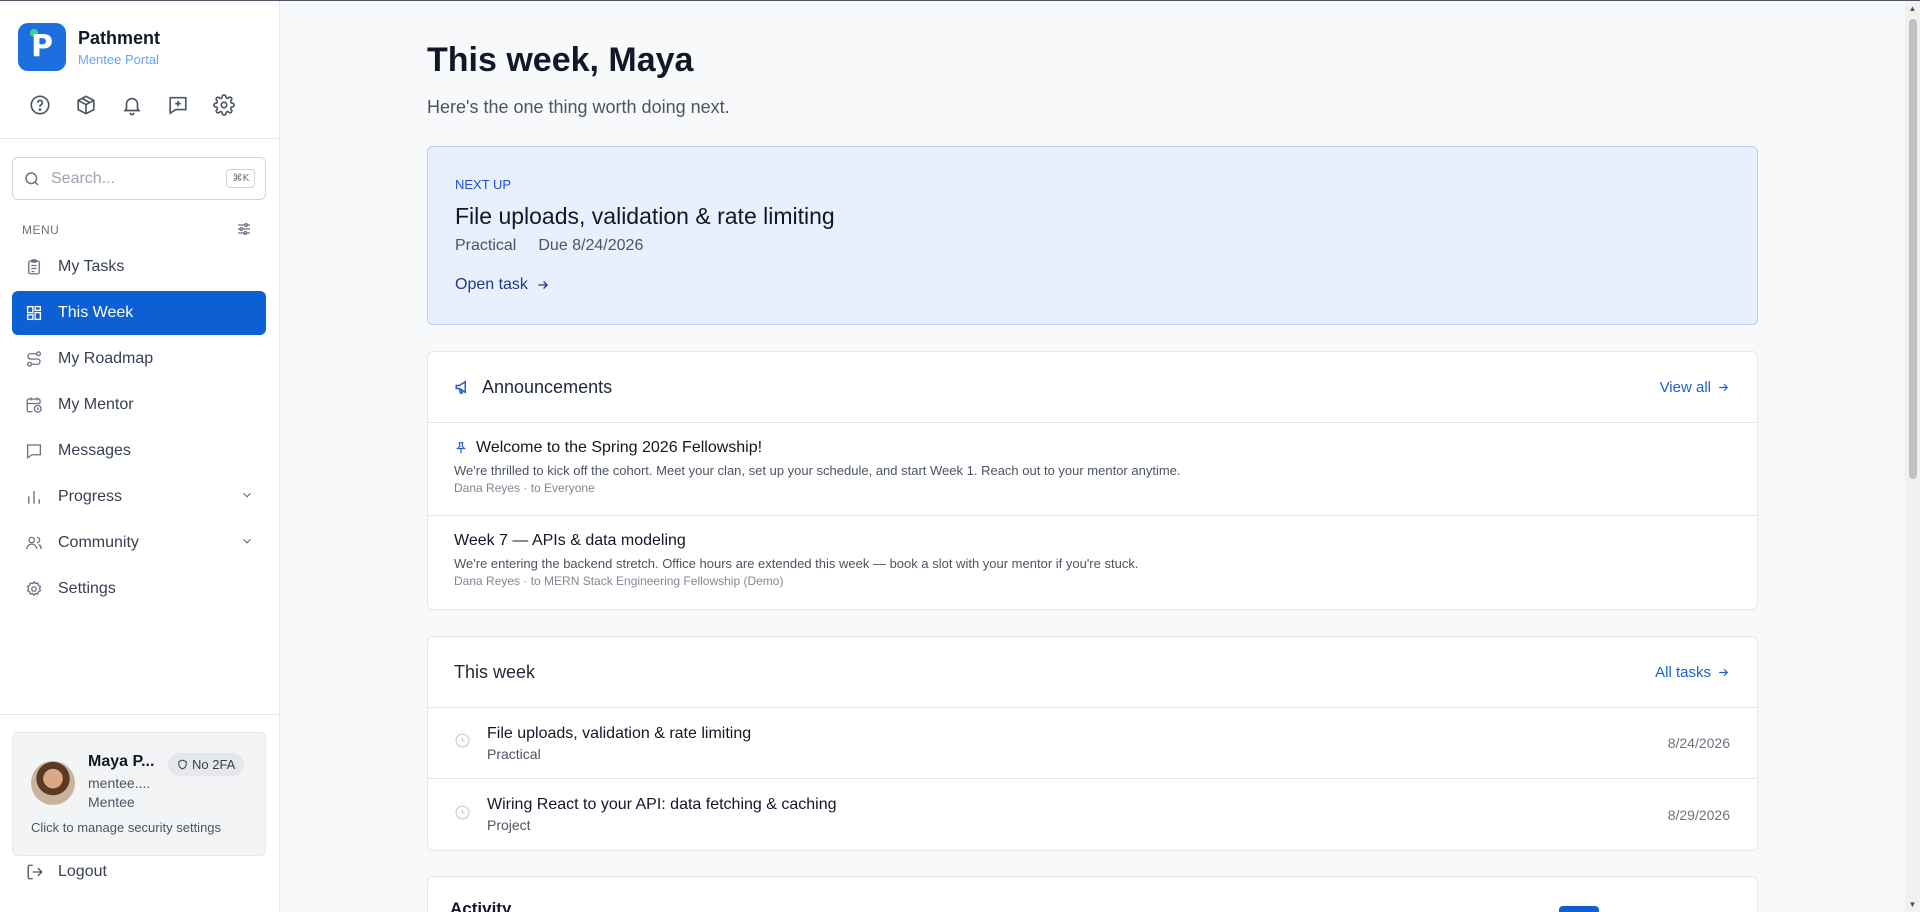 The width and height of the screenshot is (1920, 912). I want to click on sidebar-item-community: Community, so click(139, 543).